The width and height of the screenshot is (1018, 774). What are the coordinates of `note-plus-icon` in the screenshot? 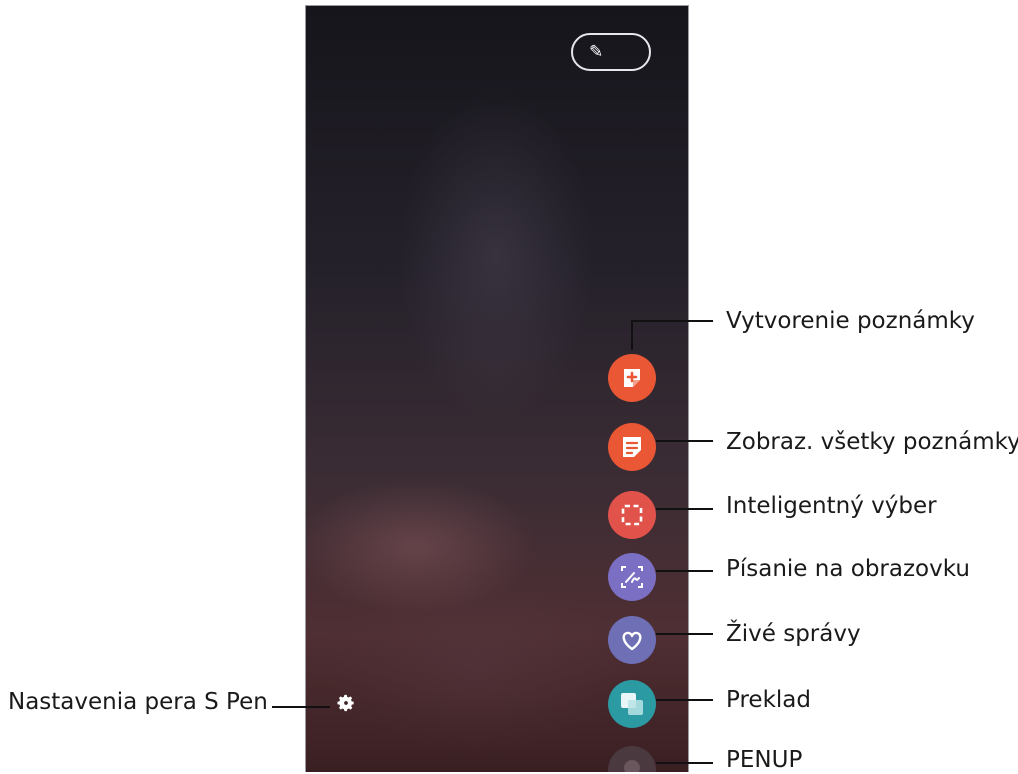 It's located at (632, 378).